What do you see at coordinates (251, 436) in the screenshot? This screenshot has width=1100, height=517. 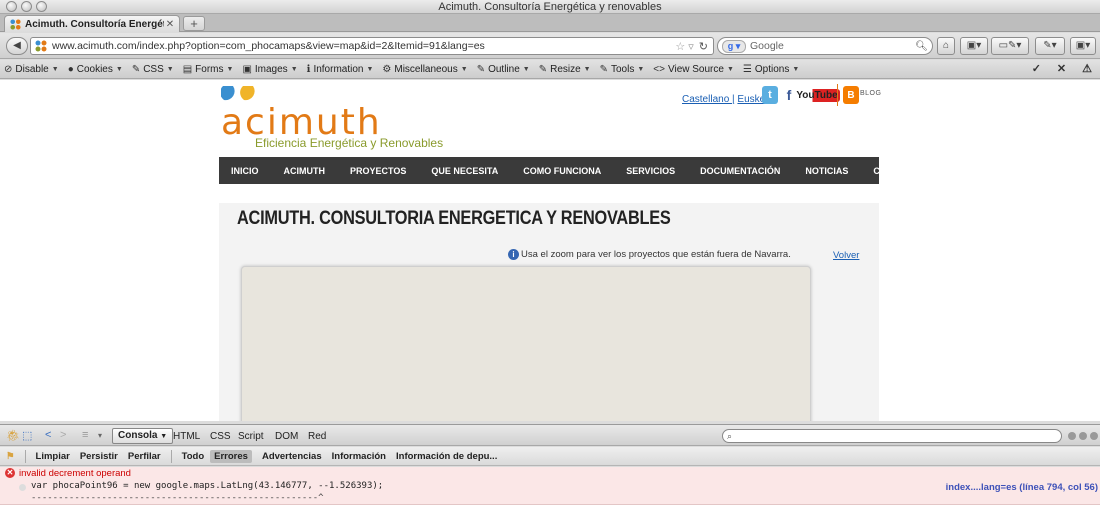 I see `tab-script: Script` at bounding box center [251, 436].